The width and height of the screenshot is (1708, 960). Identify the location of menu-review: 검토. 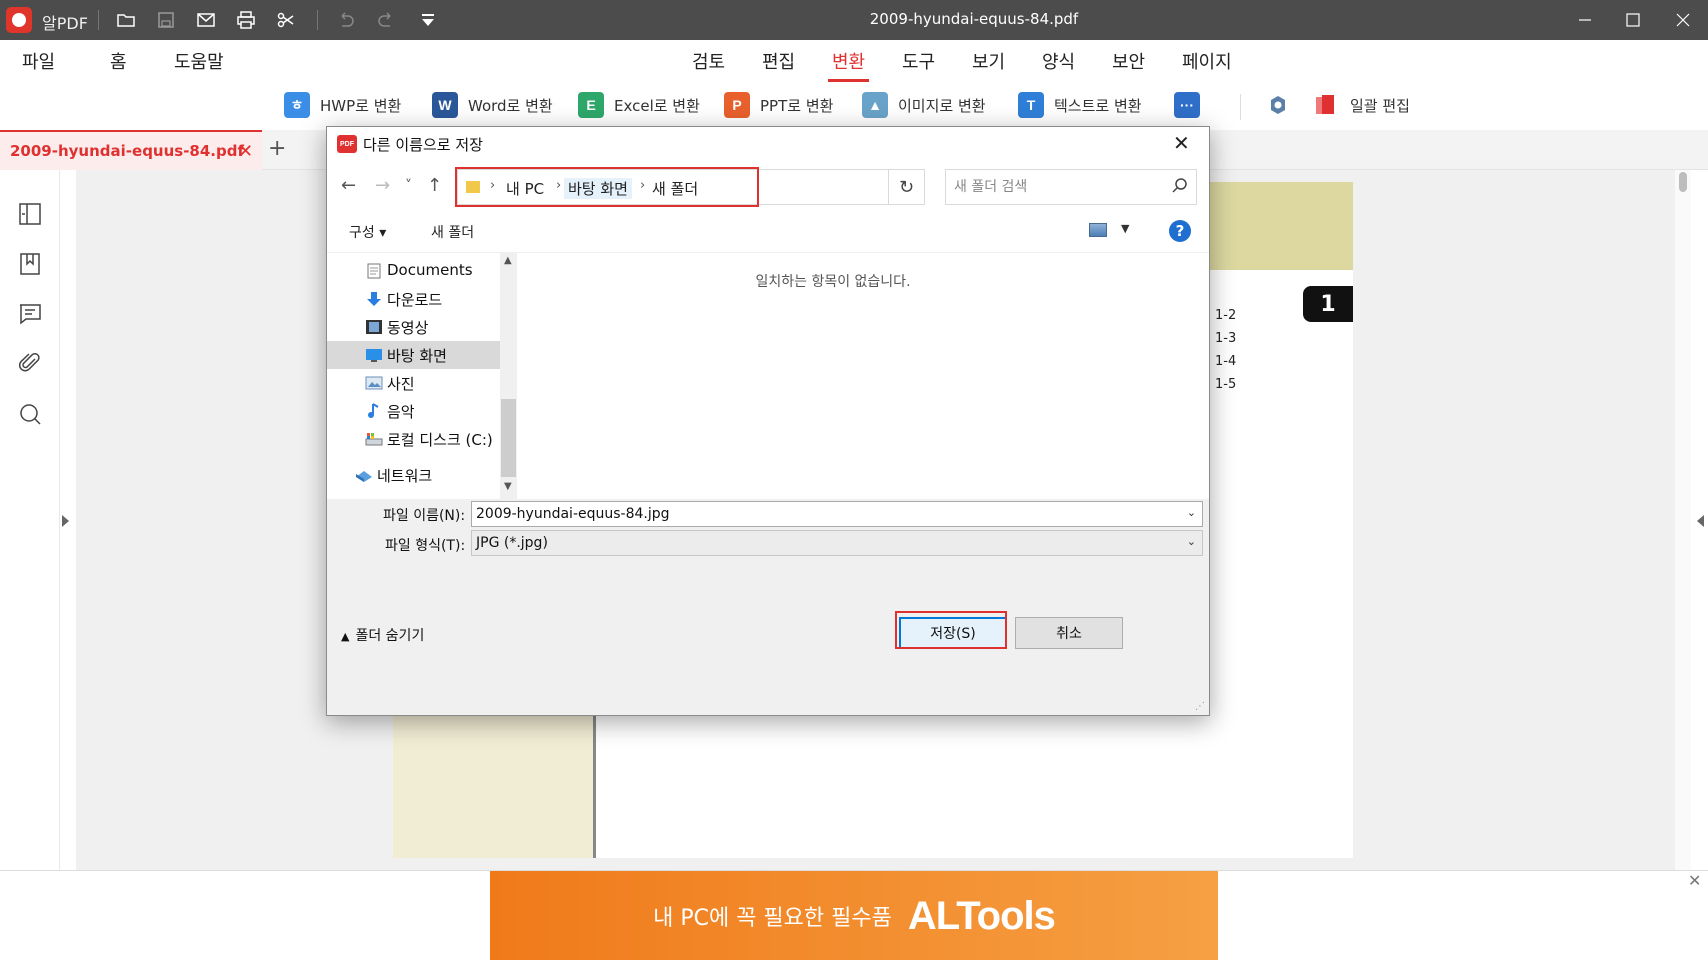
(708, 61).